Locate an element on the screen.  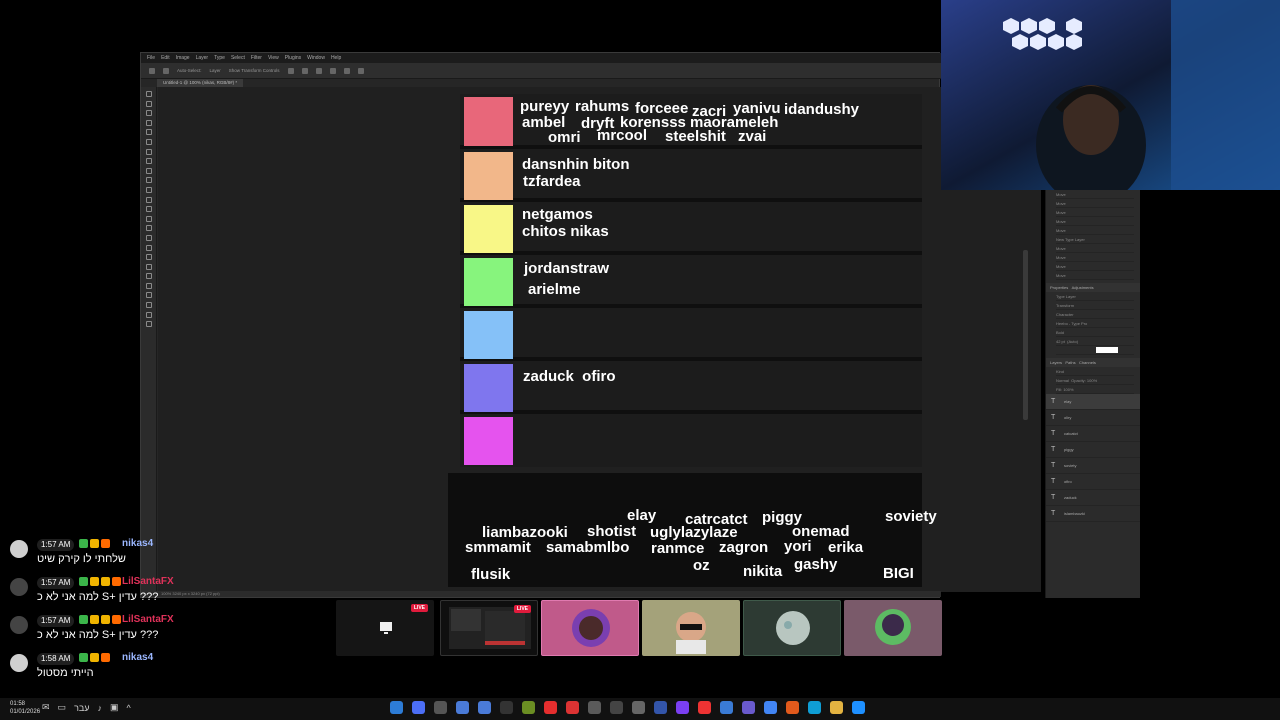
notification-icon: ✉ is located at coordinates (46, 707).